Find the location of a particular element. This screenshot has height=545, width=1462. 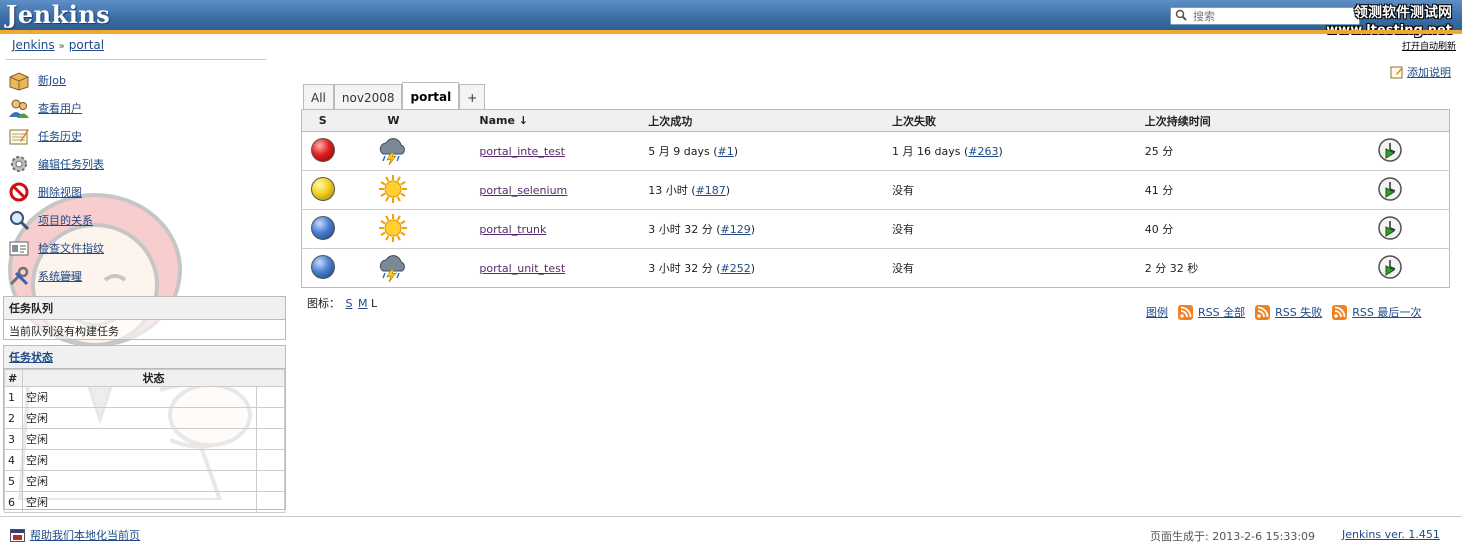

sidebar-label-new-job: 新Job is located at coordinates (52, 80).